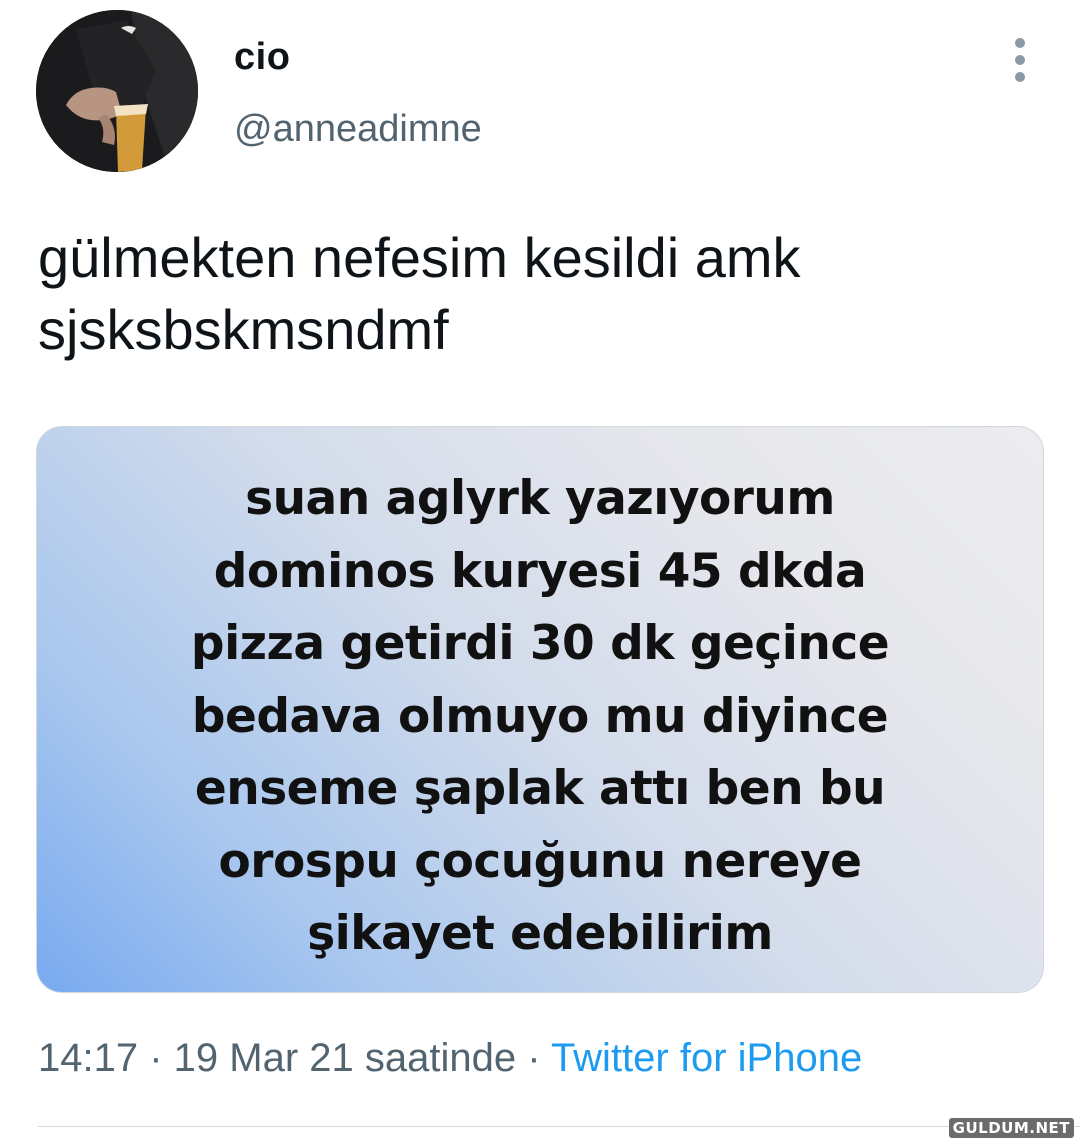 This screenshot has width=1080, height=1140. What do you see at coordinates (88, 1058) in the screenshot?
I see `tweet-time: 14:17` at bounding box center [88, 1058].